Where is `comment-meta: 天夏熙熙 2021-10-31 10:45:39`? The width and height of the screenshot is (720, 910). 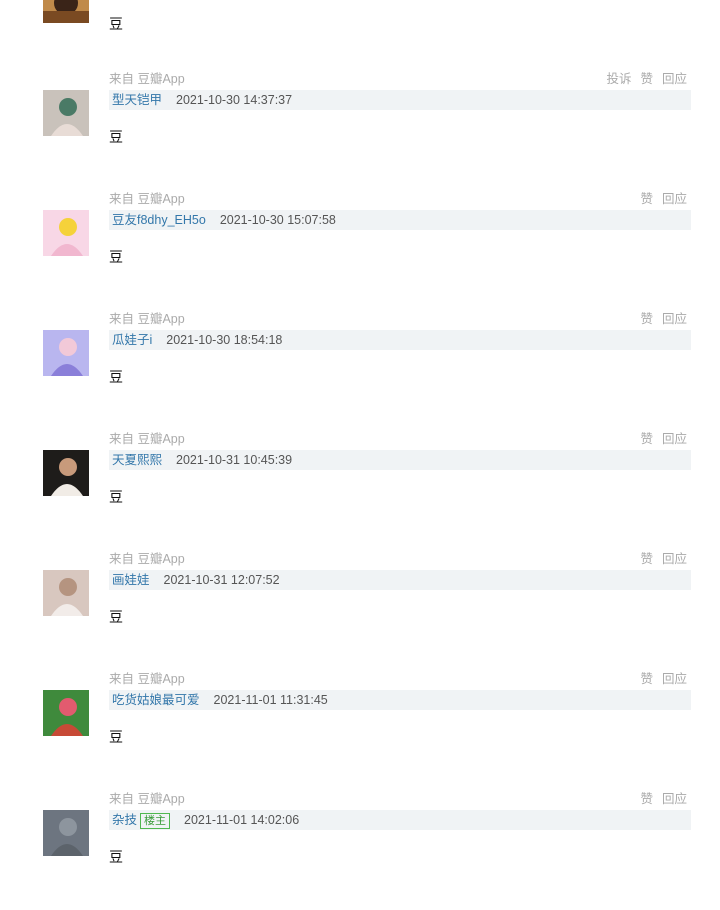
comment-meta: 天夏熙熙 2021-10-31 10:45:39 is located at coordinates (400, 460).